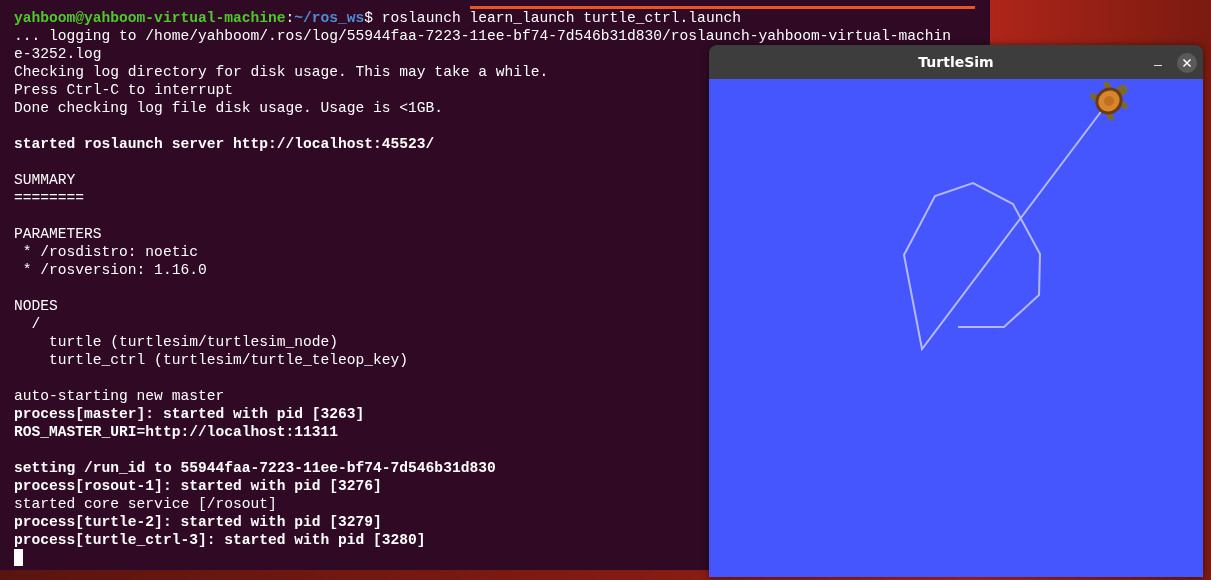 This screenshot has width=1211, height=580. What do you see at coordinates (176, 432) in the screenshot?
I see `terminal-line: ROS_MASTER_URI=http://localhost:11311` at bounding box center [176, 432].